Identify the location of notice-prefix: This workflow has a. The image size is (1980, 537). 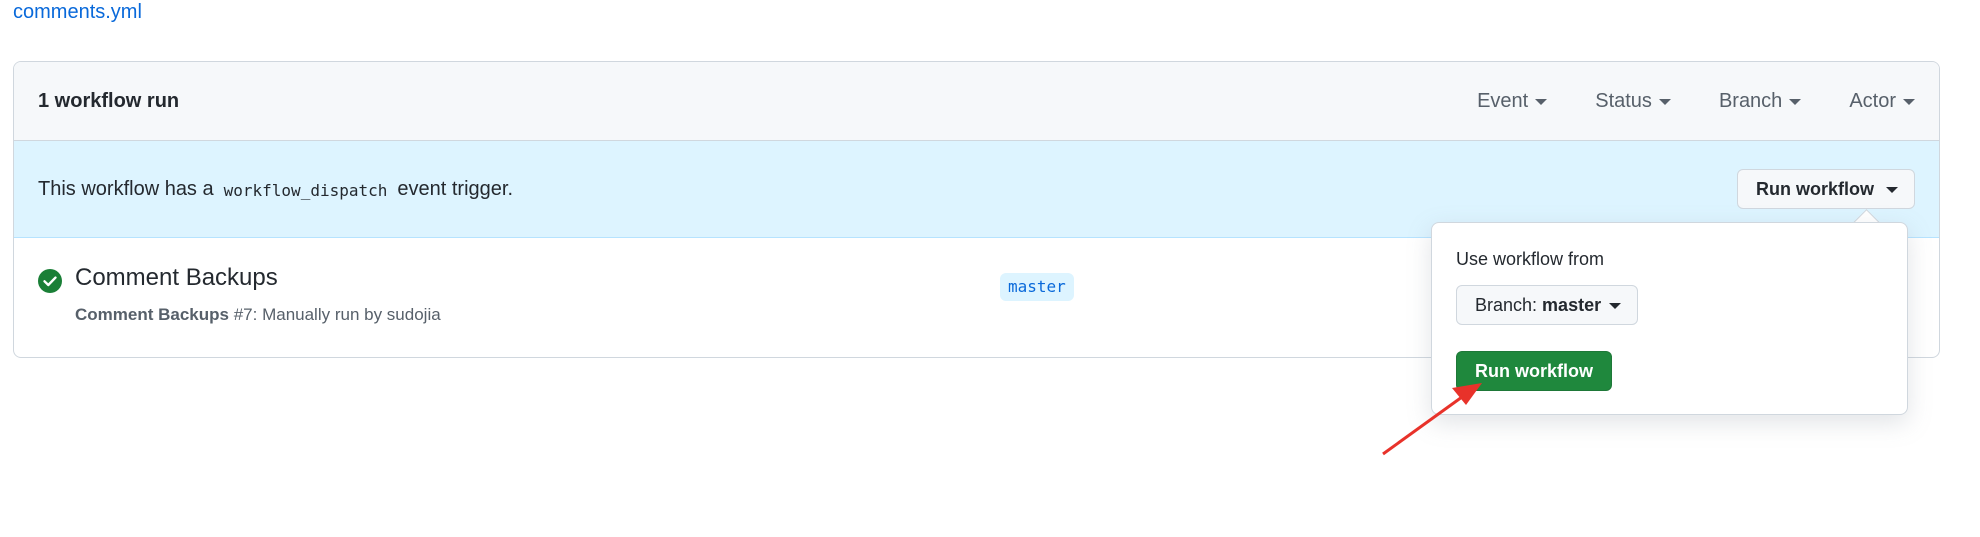
(126, 188).